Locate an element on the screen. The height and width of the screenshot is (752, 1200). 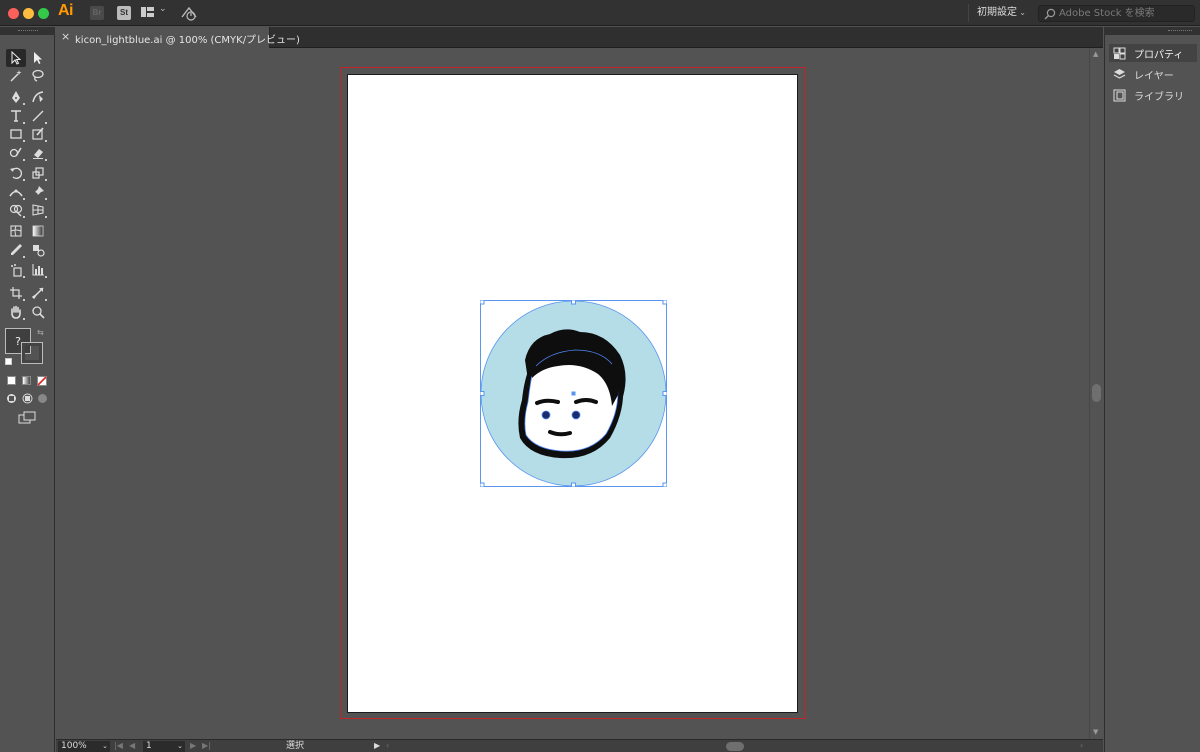
direct-selection-arrow-icon is located at coordinates (38, 58).